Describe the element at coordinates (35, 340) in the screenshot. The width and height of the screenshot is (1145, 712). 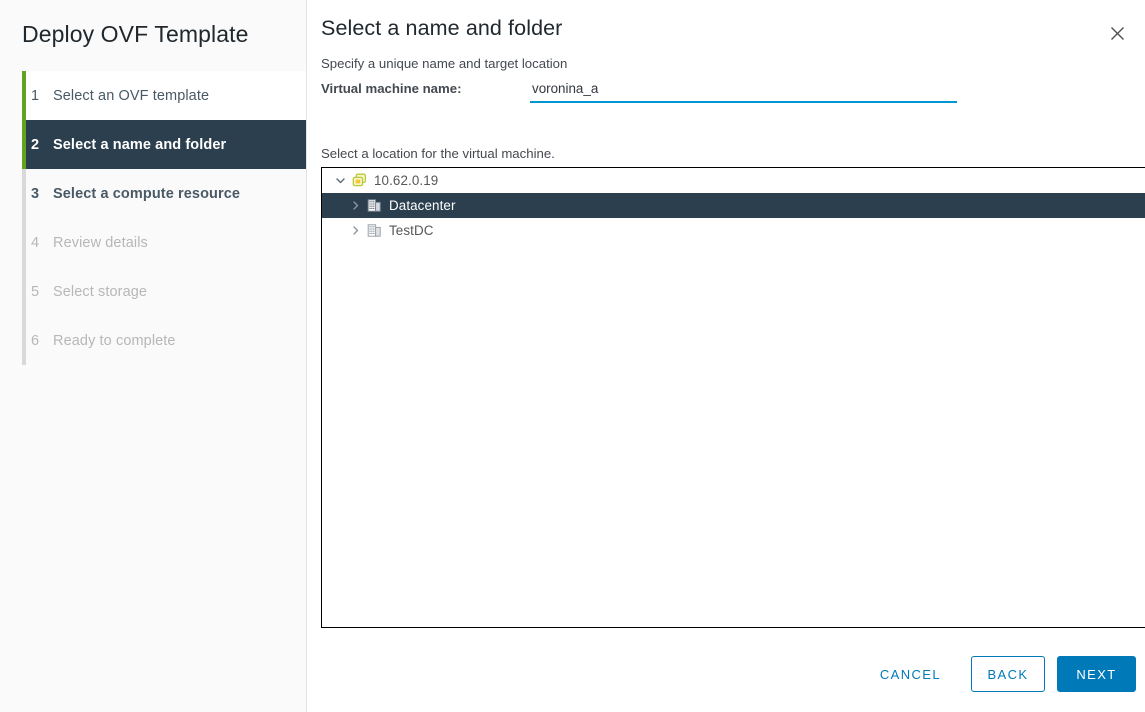
I see `step-number: 6` at that location.